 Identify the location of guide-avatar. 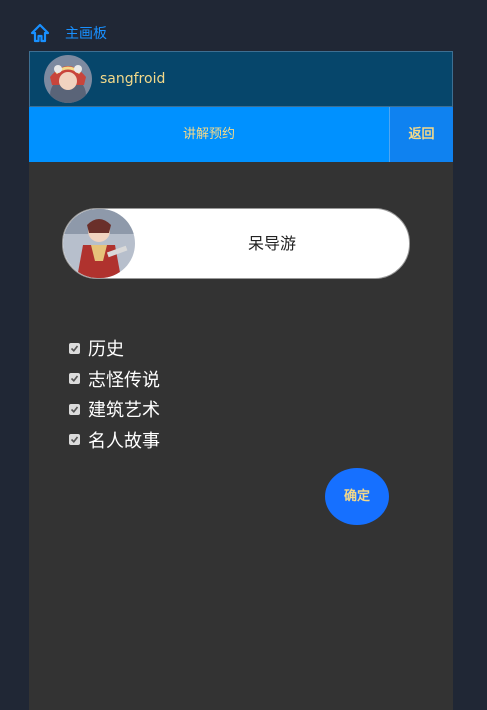
(99, 243).